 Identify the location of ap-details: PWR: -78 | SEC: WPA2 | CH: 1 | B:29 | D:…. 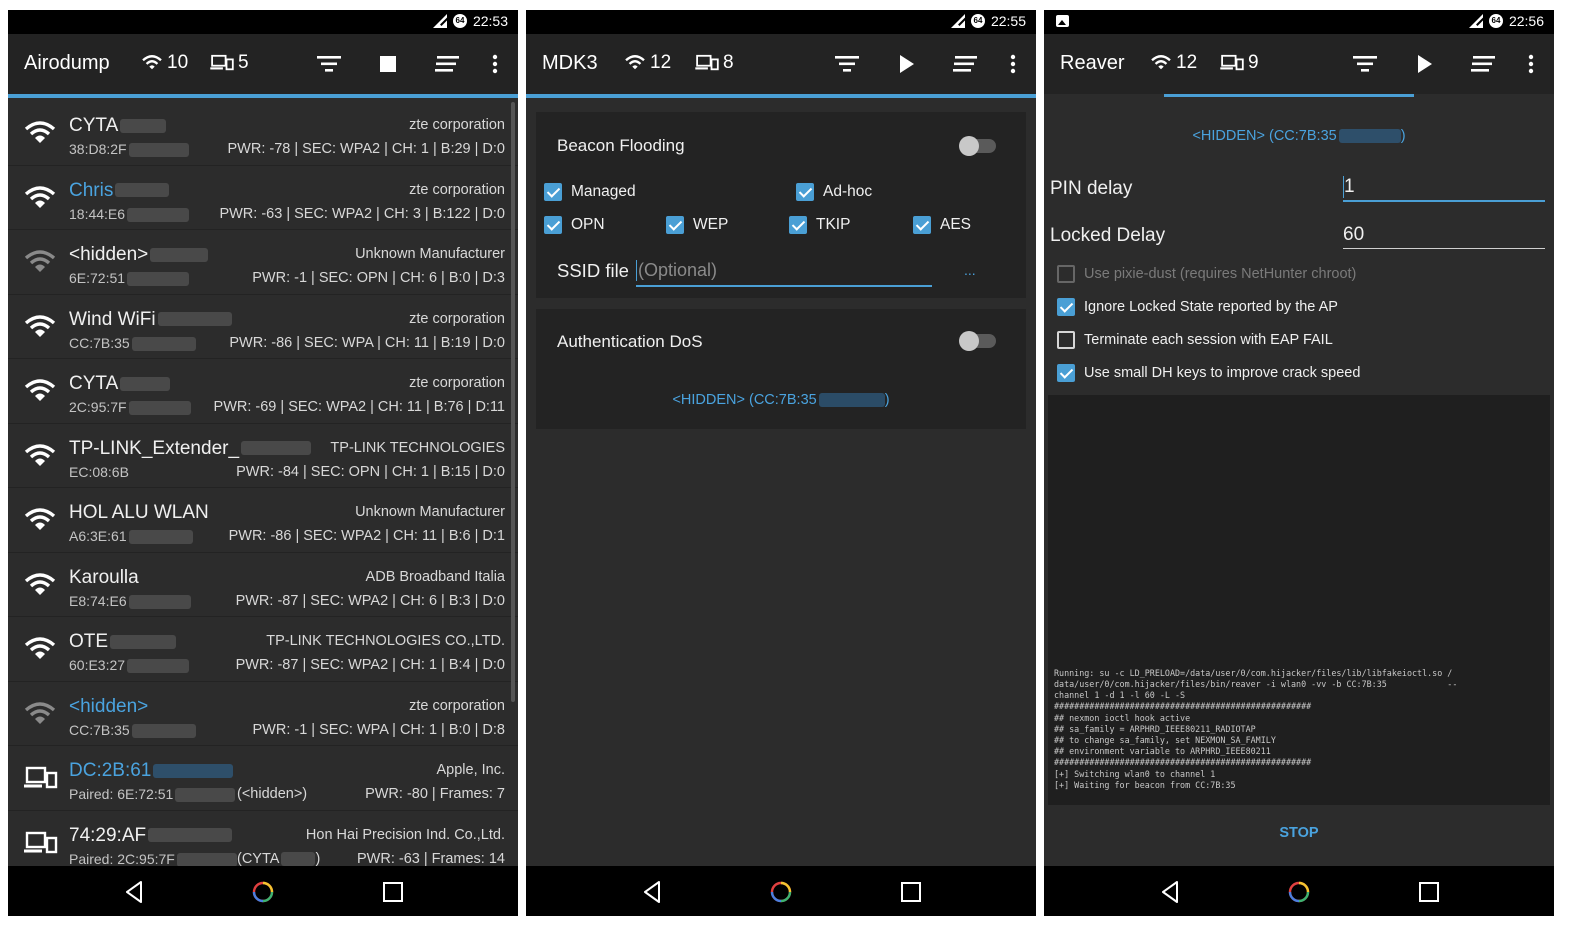
(366, 149).